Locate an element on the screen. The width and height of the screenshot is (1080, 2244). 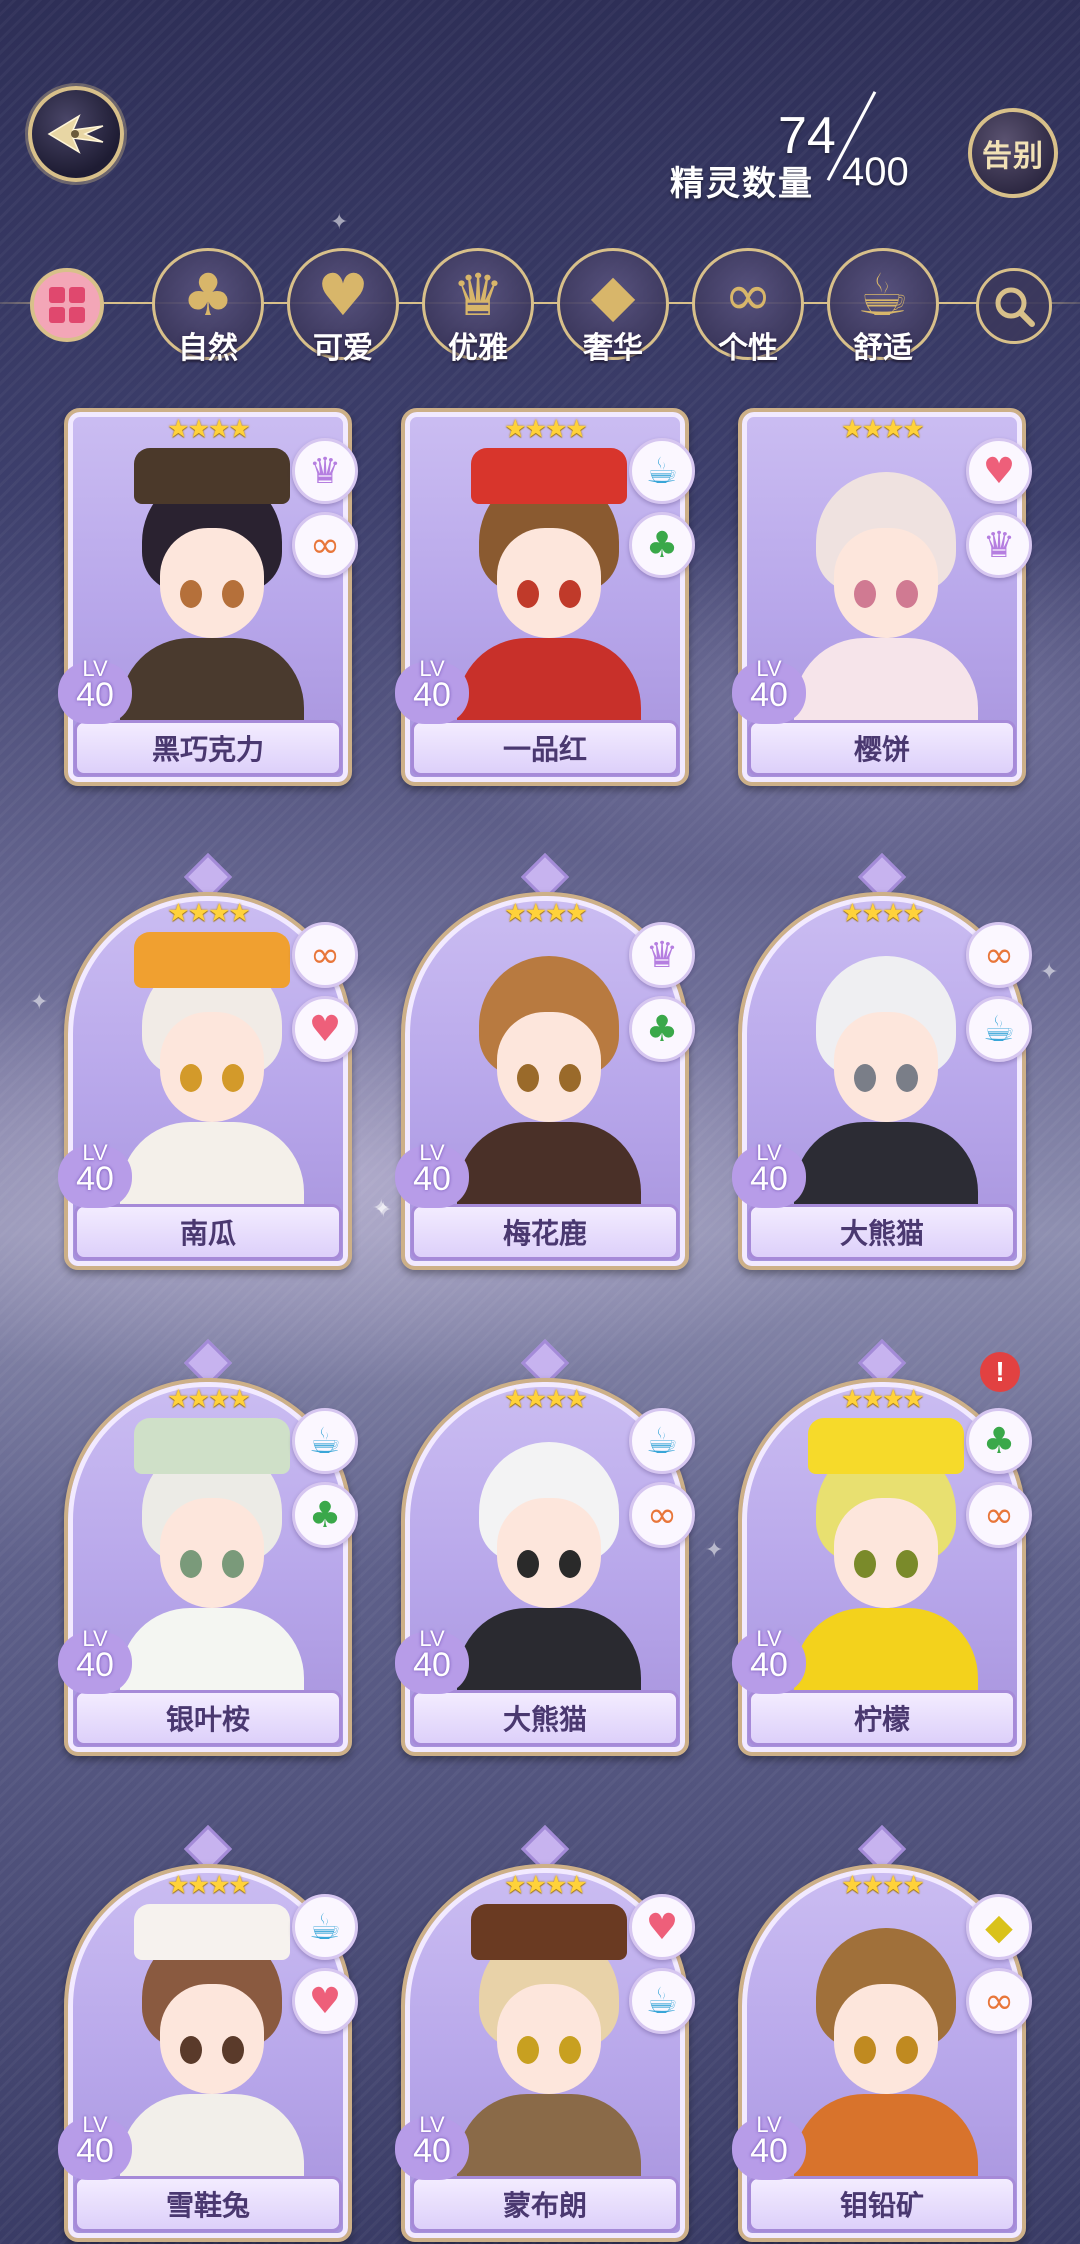
spirit-name: 一品红 is located at coordinates (544, 749).